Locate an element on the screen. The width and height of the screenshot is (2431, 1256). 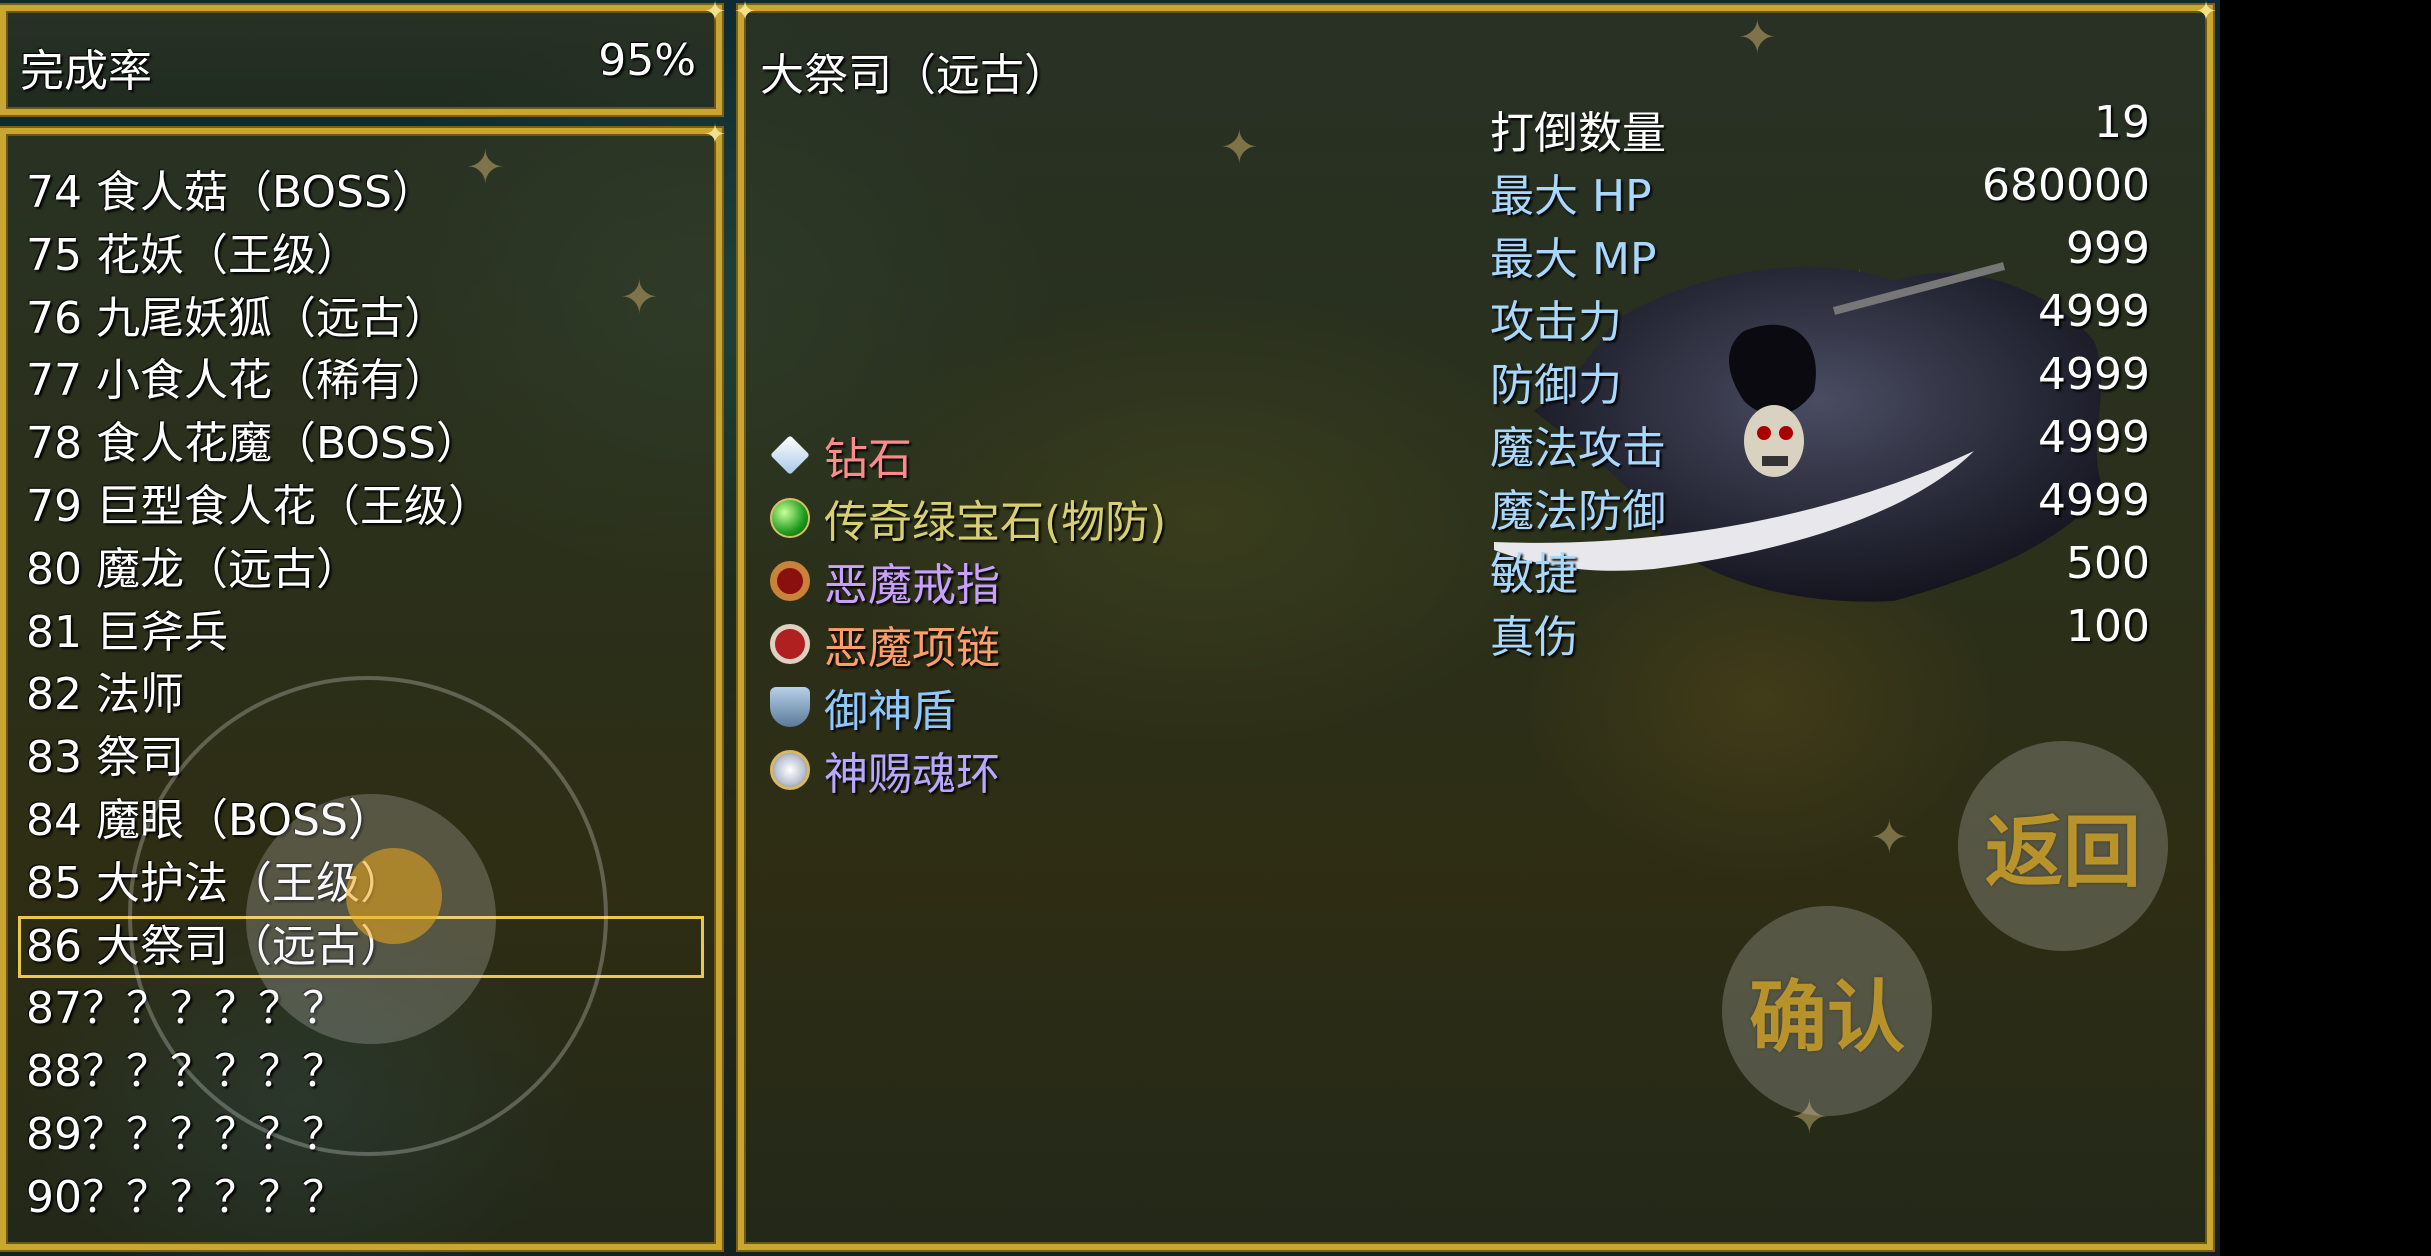
drop-name: 传奇绿宝石(物防) is located at coordinates (995, 522).